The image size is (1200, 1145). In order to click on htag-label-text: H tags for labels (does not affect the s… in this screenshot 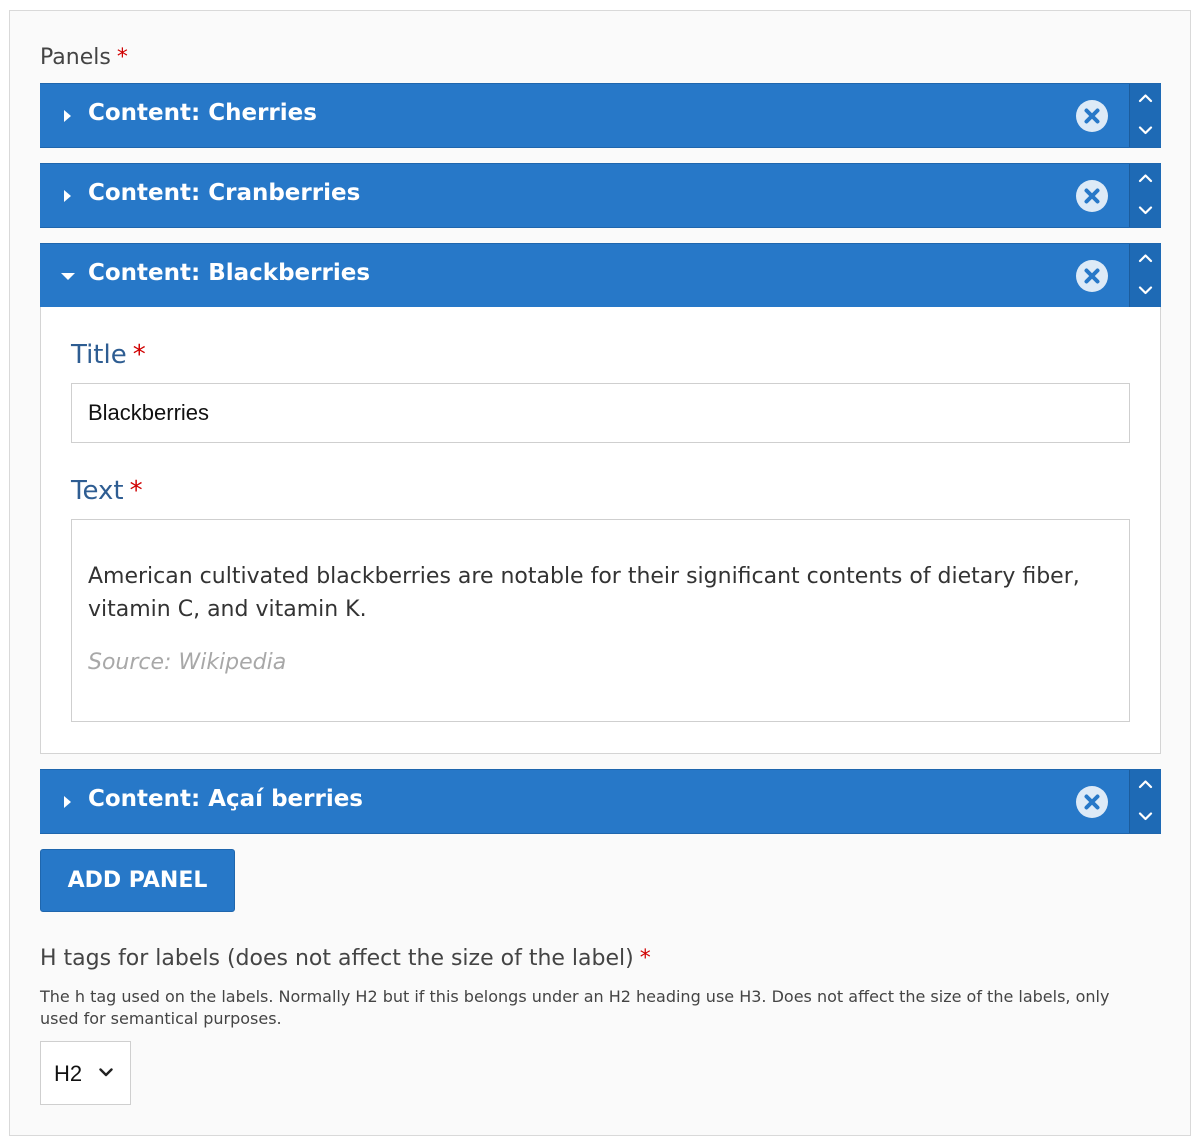, I will do `click(337, 958)`.